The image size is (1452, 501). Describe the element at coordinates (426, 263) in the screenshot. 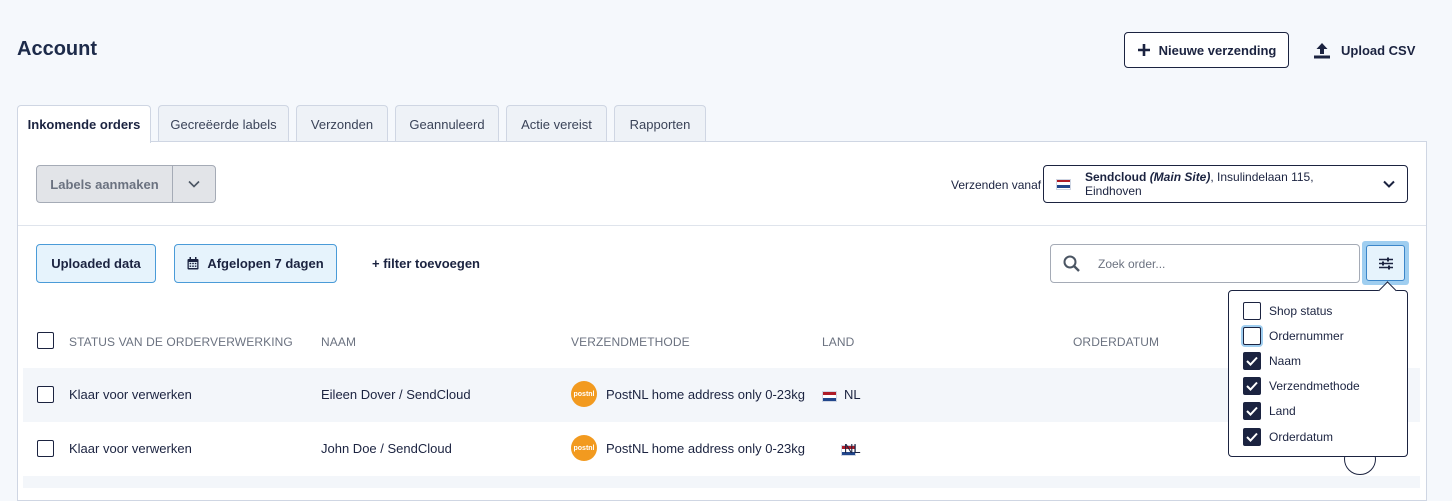

I see `add-filter-button: + filter toevoegen` at that location.